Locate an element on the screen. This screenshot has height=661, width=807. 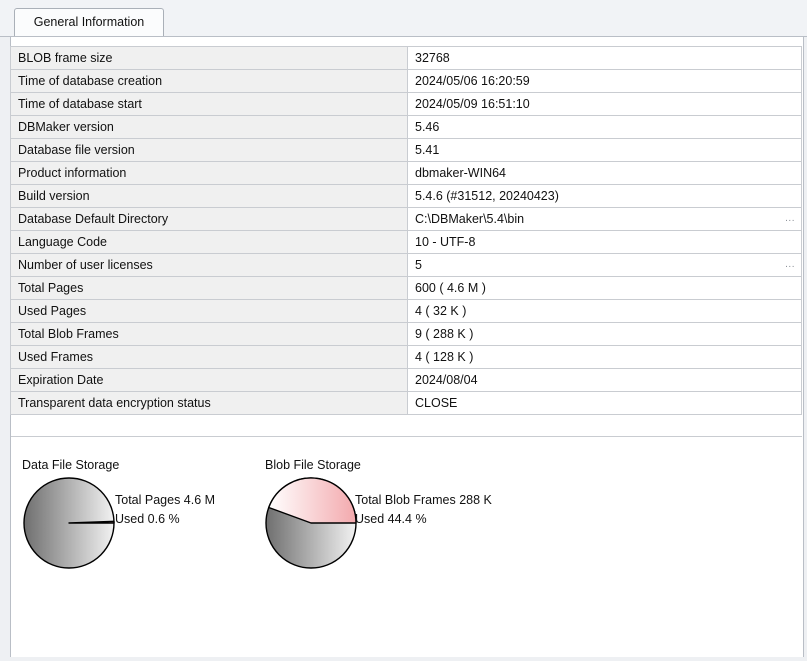
info-value-text: CLOSE is located at coordinates (436, 403).